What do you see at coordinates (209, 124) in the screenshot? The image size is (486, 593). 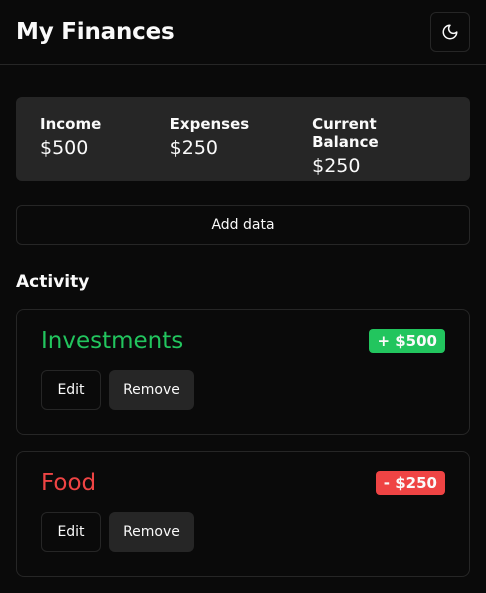 I see `expenses-label: Expenses` at bounding box center [209, 124].